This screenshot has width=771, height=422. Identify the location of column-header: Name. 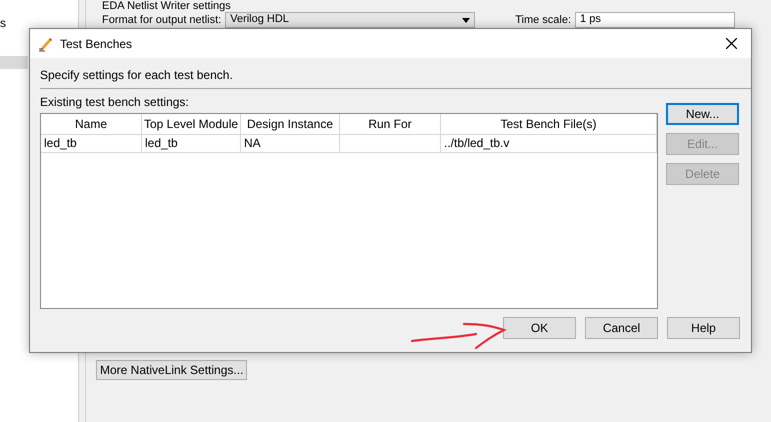
(91, 124).